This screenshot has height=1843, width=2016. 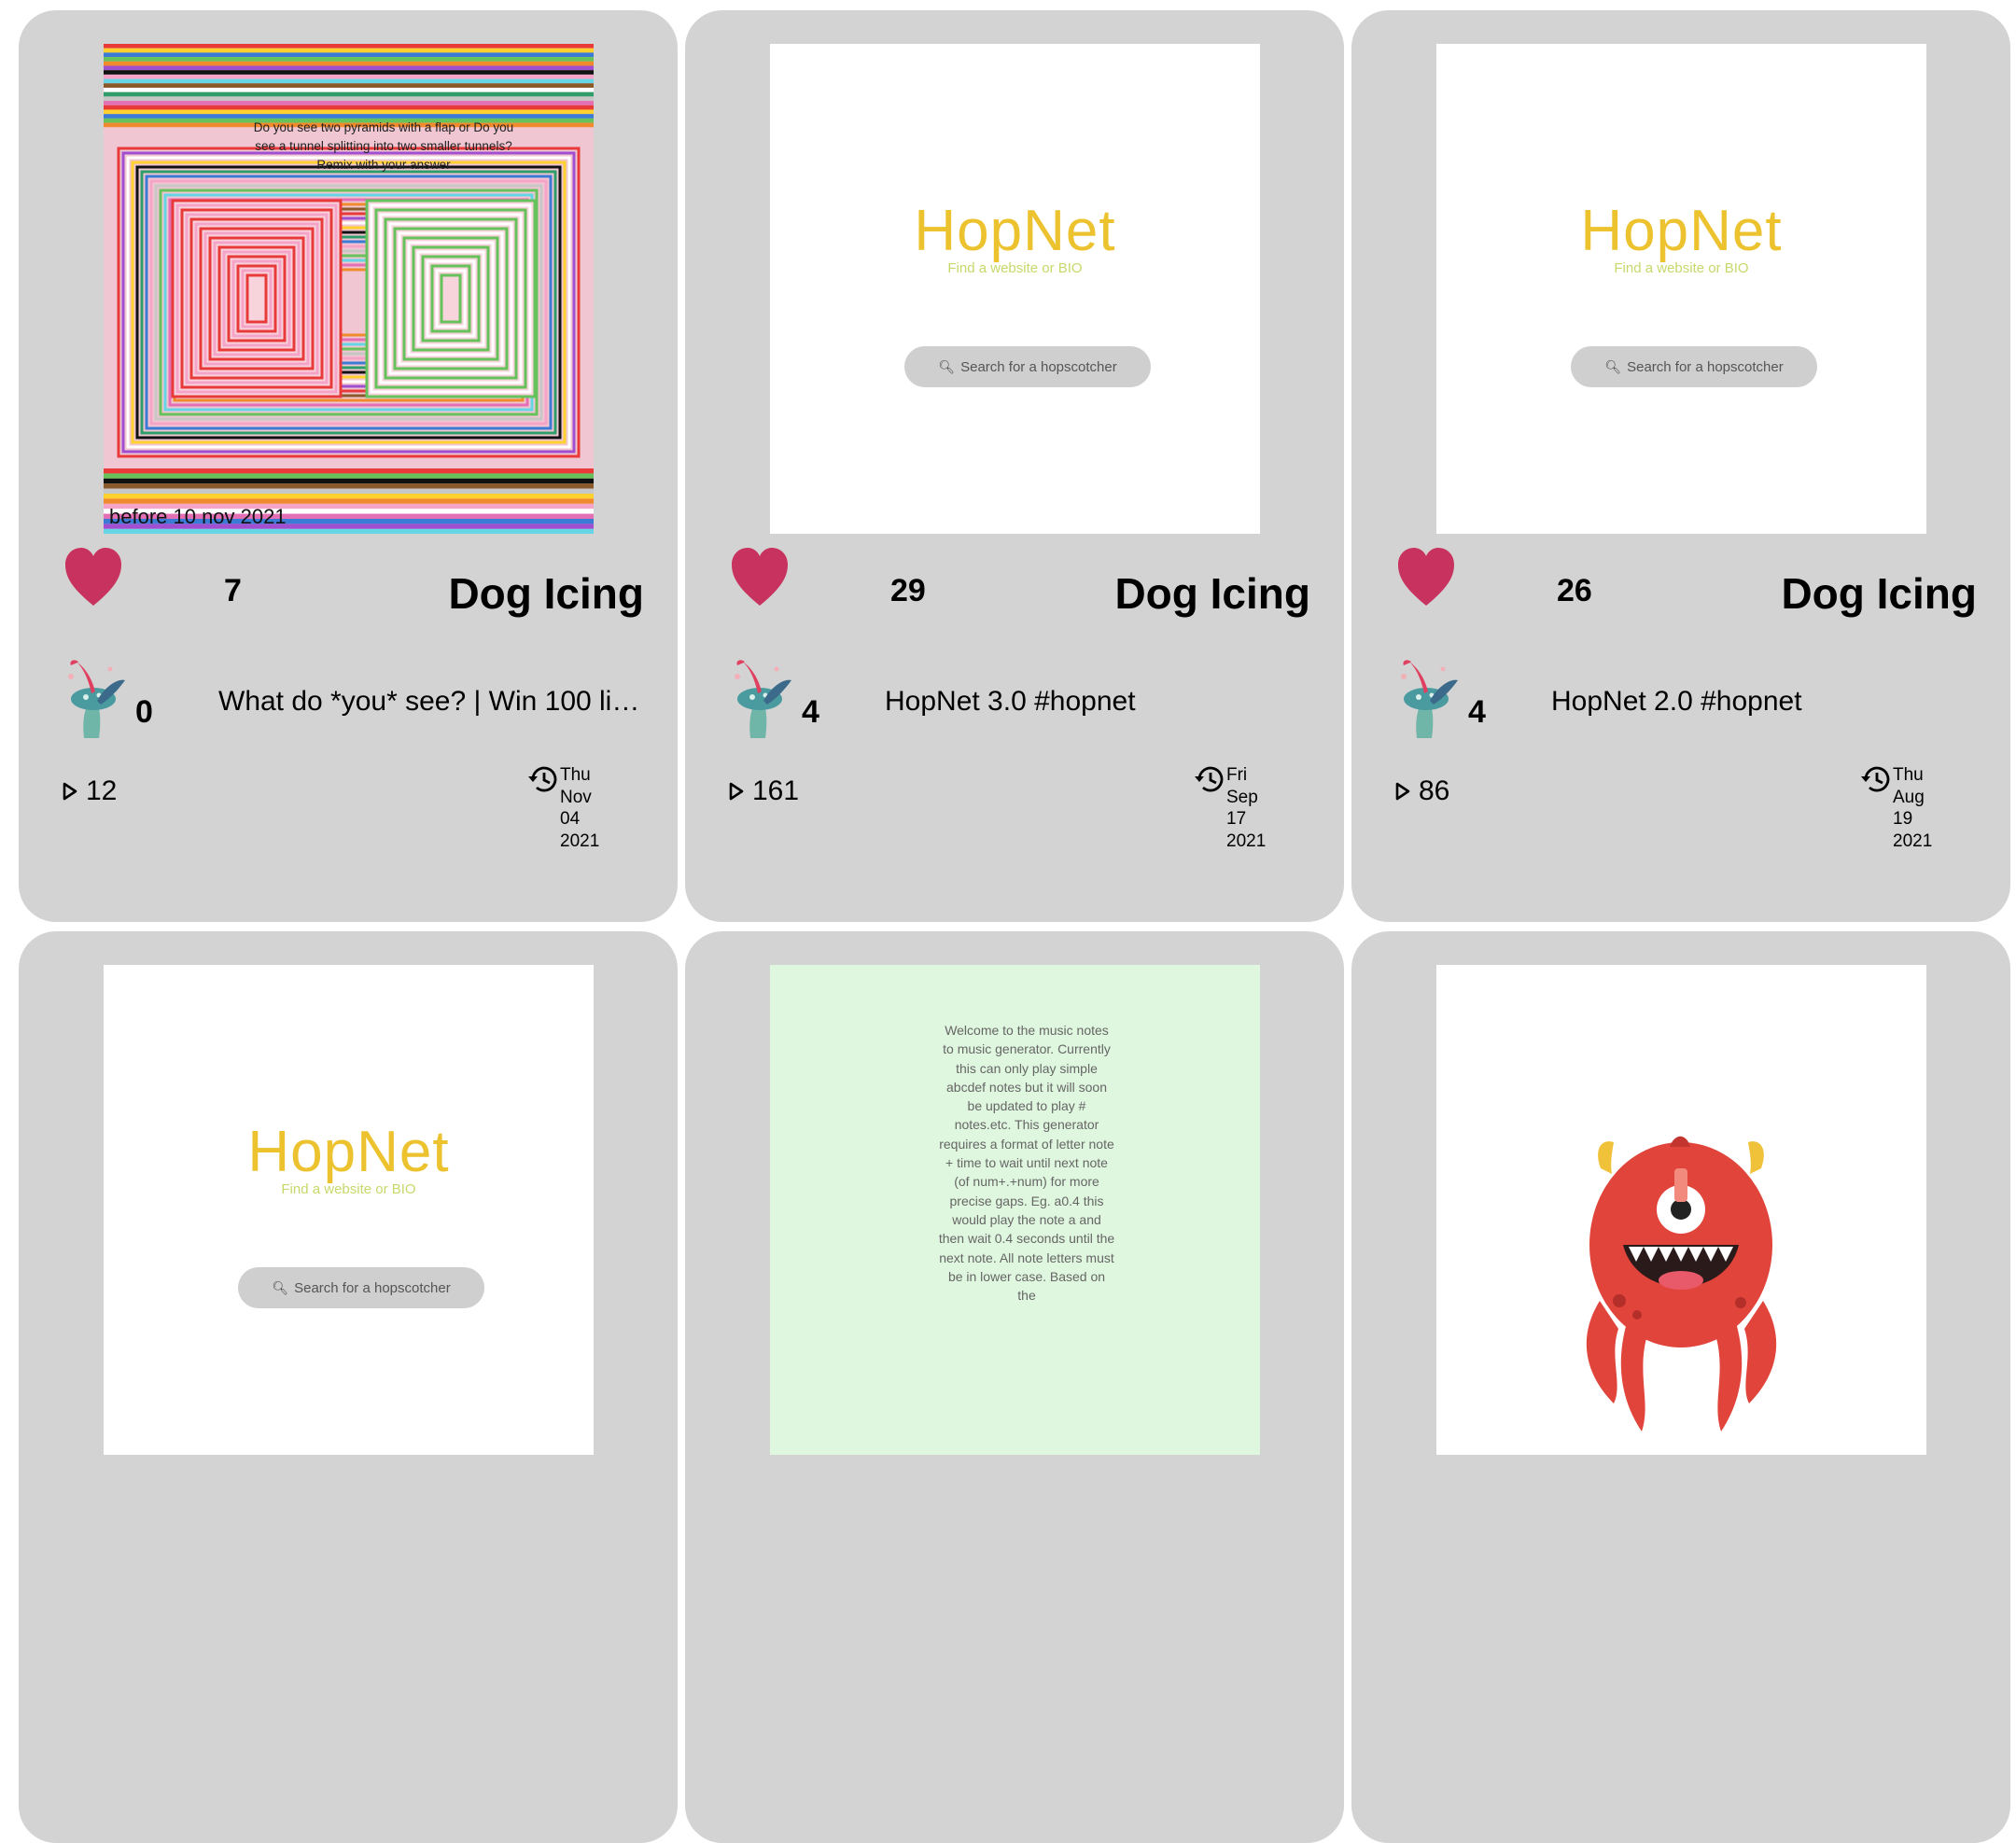 What do you see at coordinates (1246, 808) in the screenshot?
I see `date-stamp: Fri Sep 17 2021` at bounding box center [1246, 808].